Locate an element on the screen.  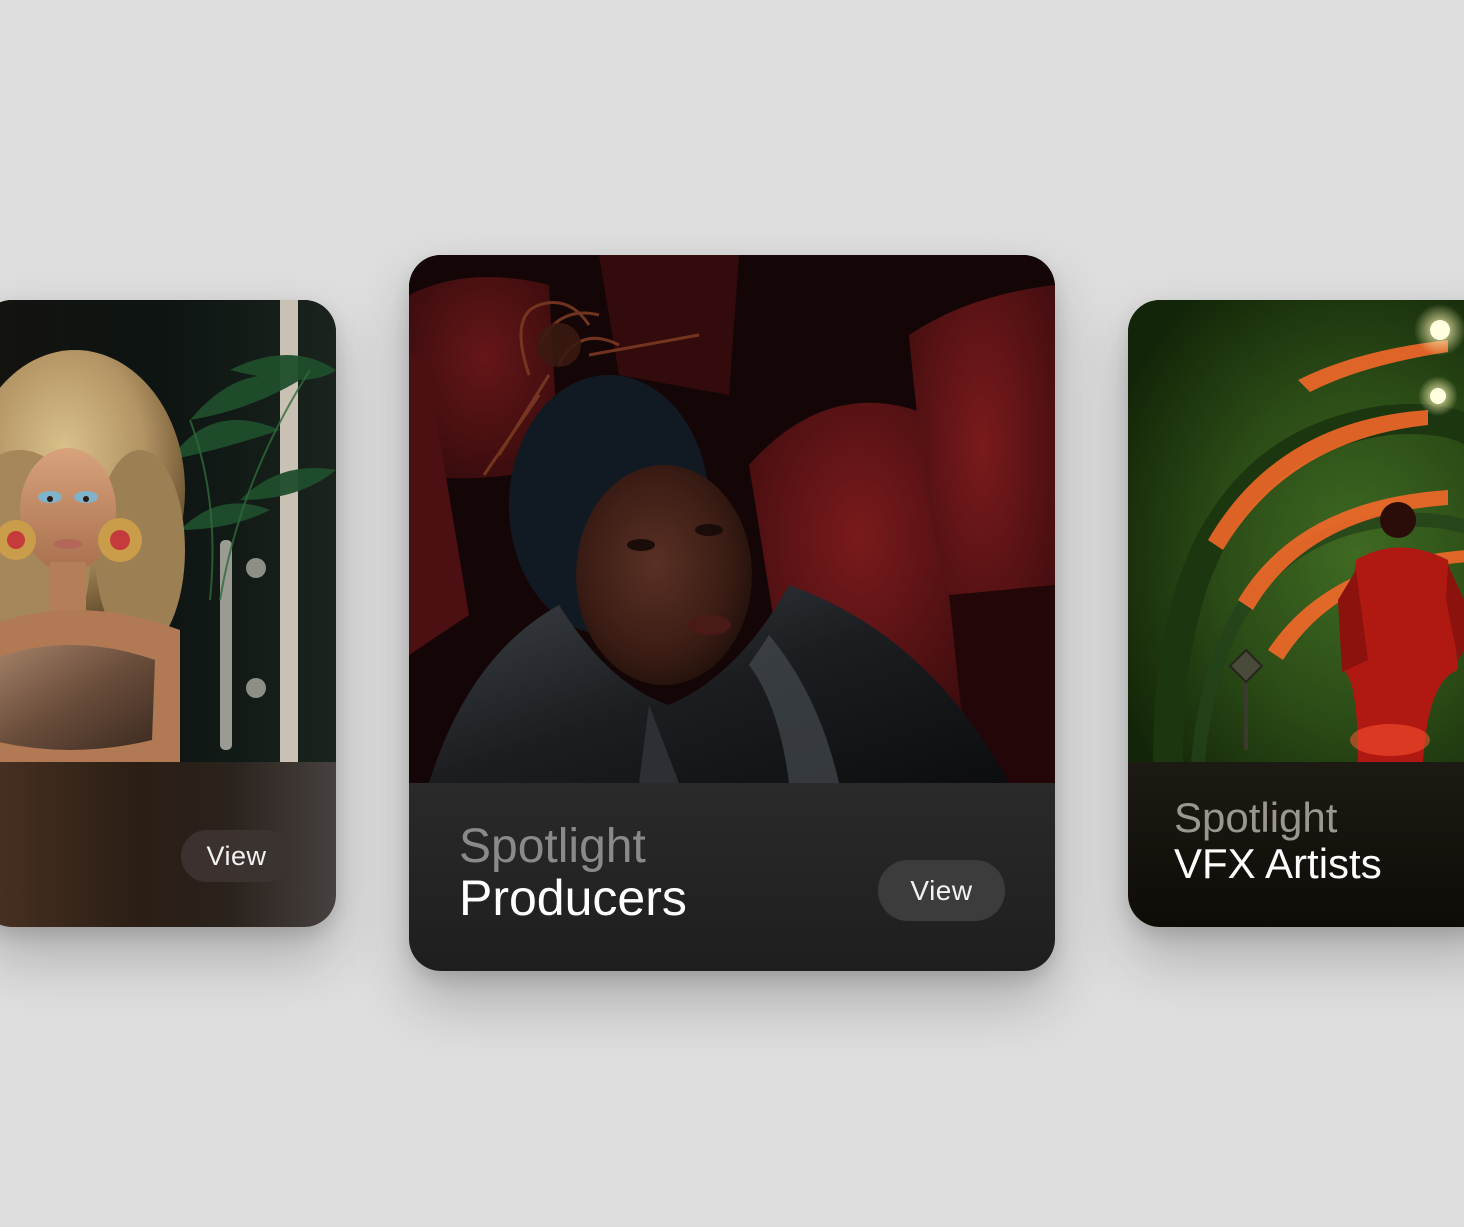
card-title: VFX Artists is located at coordinates (1278, 863).